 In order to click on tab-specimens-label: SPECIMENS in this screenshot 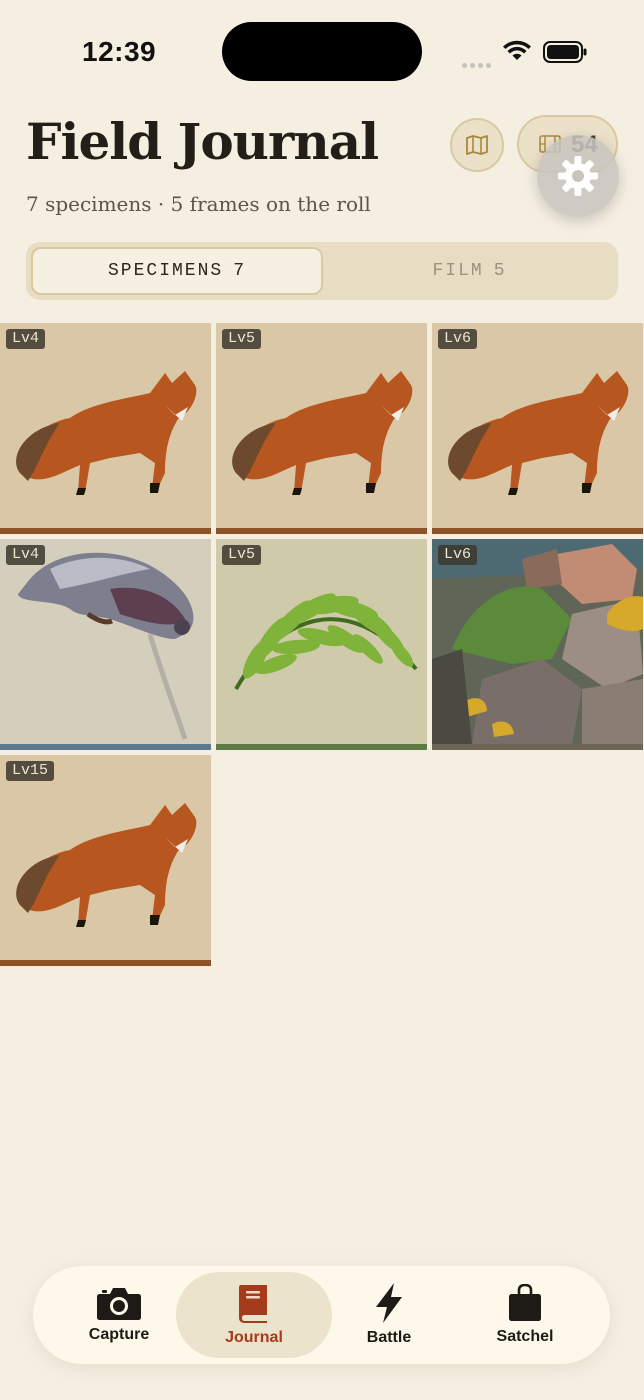, I will do `click(165, 271)`.